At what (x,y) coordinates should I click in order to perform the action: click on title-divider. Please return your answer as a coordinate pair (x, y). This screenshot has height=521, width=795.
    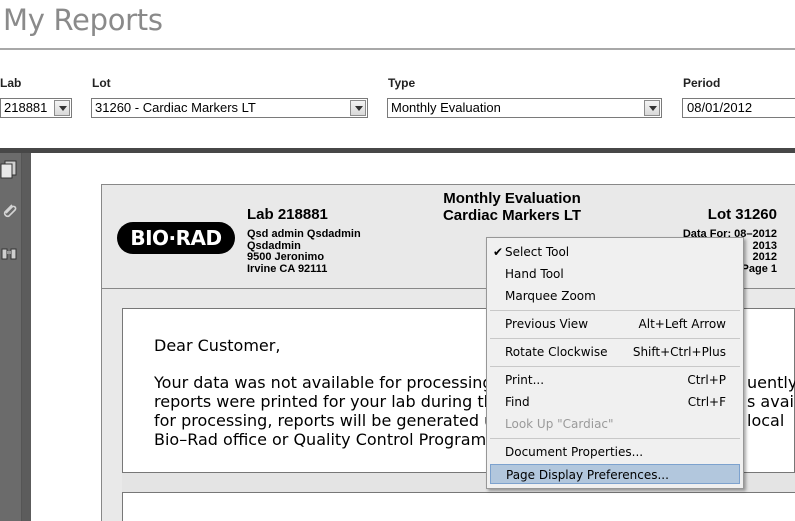
    Looking at the image, I should click on (397, 49).